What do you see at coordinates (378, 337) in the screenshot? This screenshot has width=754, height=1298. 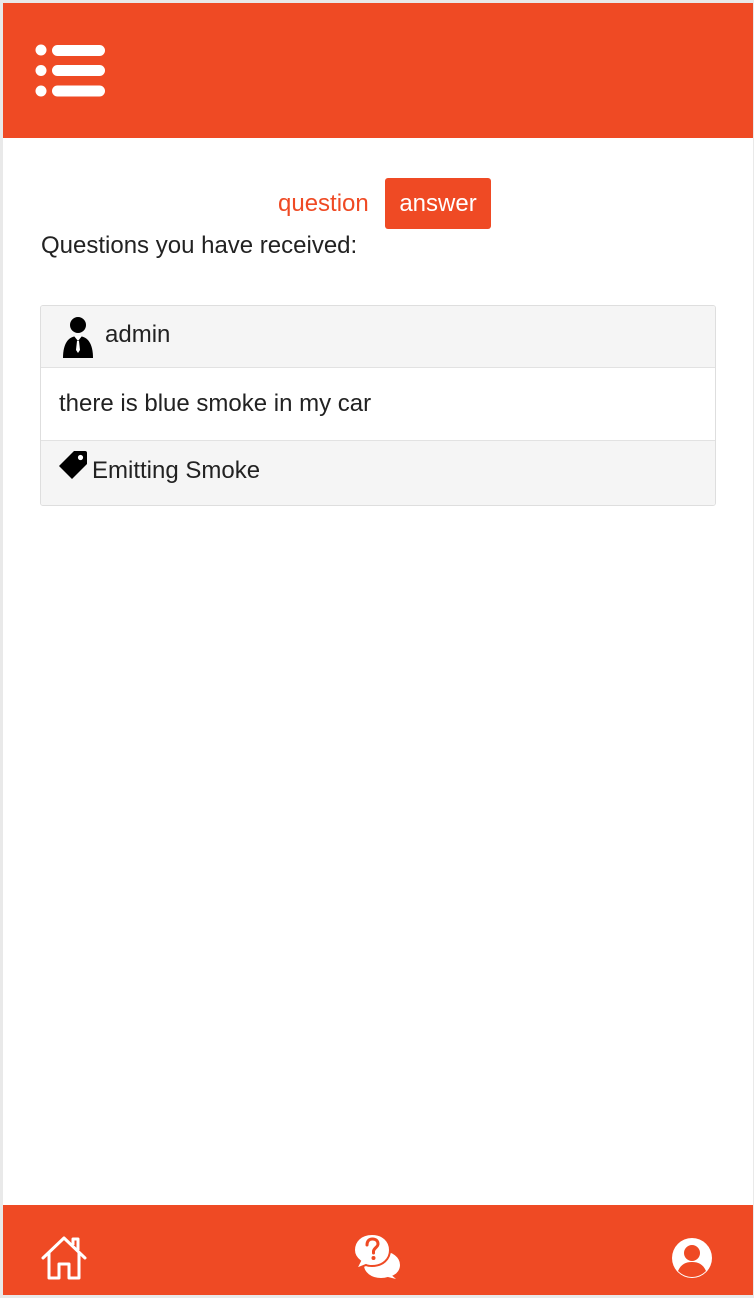 I see `card-header: admin` at bounding box center [378, 337].